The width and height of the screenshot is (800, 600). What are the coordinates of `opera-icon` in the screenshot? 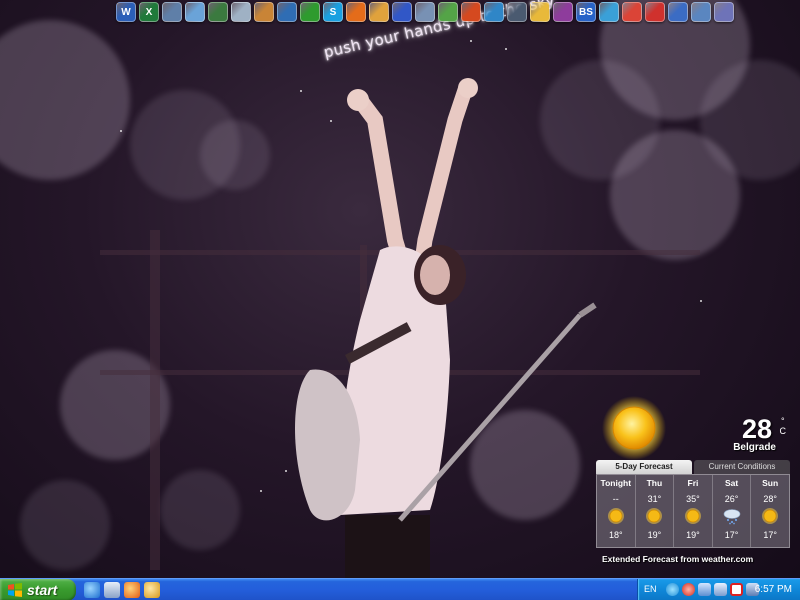 It's located at (655, 12).